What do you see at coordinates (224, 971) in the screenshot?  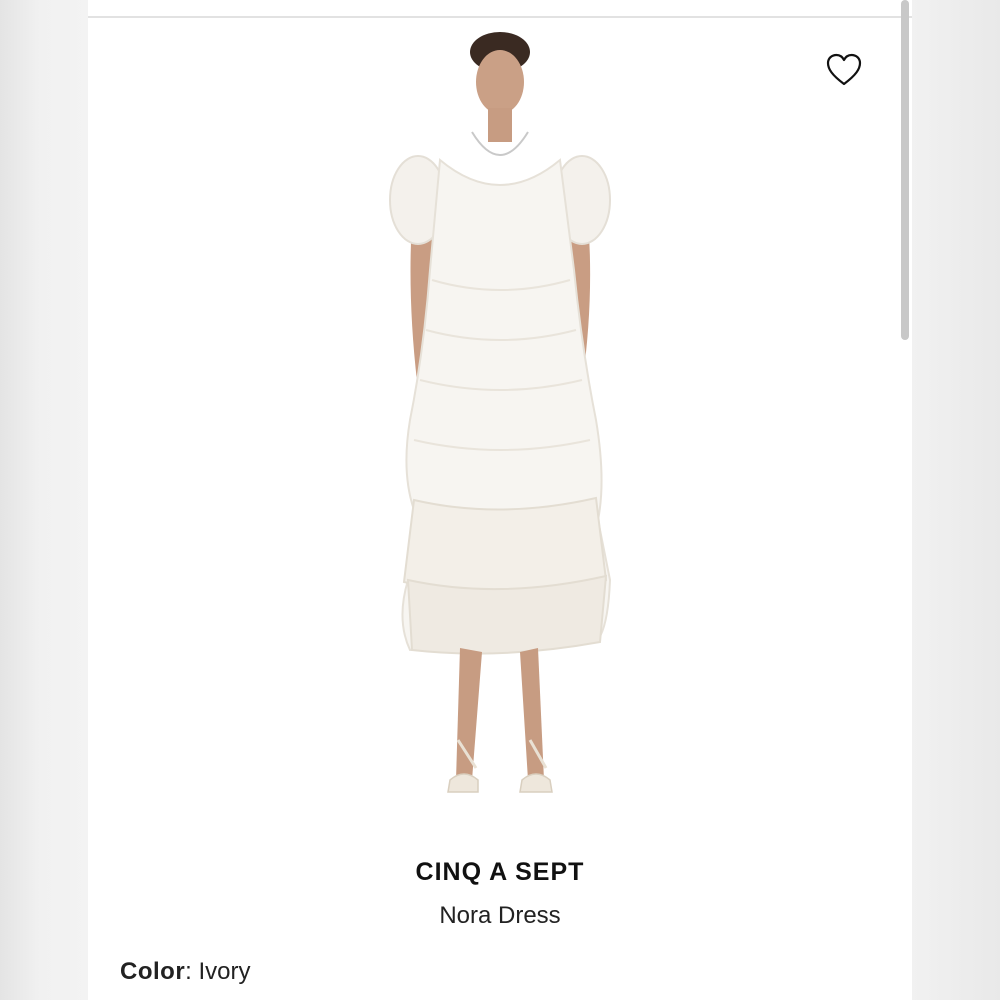 I see `color-value: Ivory` at bounding box center [224, 971].